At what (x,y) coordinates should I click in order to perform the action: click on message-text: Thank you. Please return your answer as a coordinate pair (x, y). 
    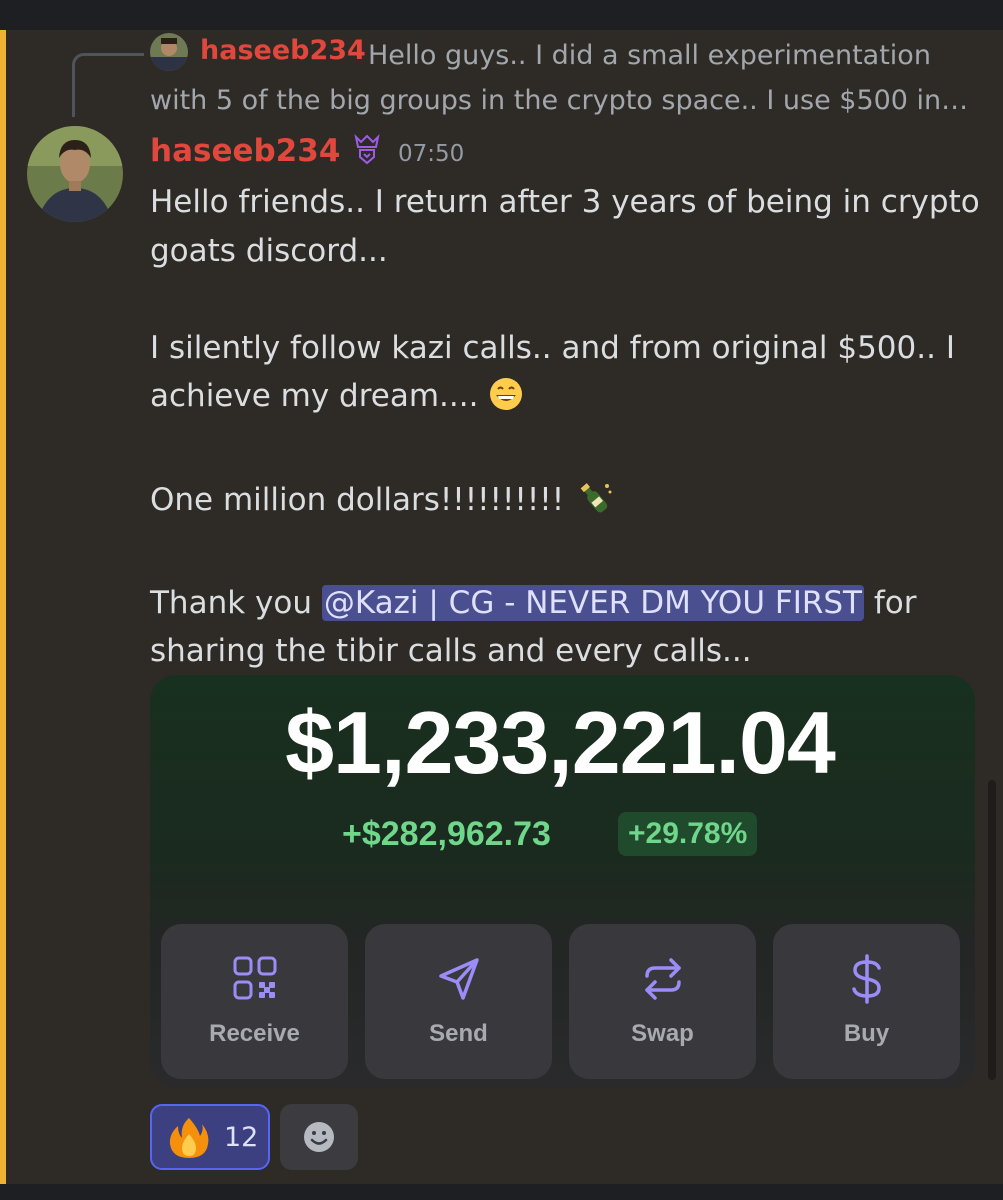
    Looking at the image, I should click on (236, 602).